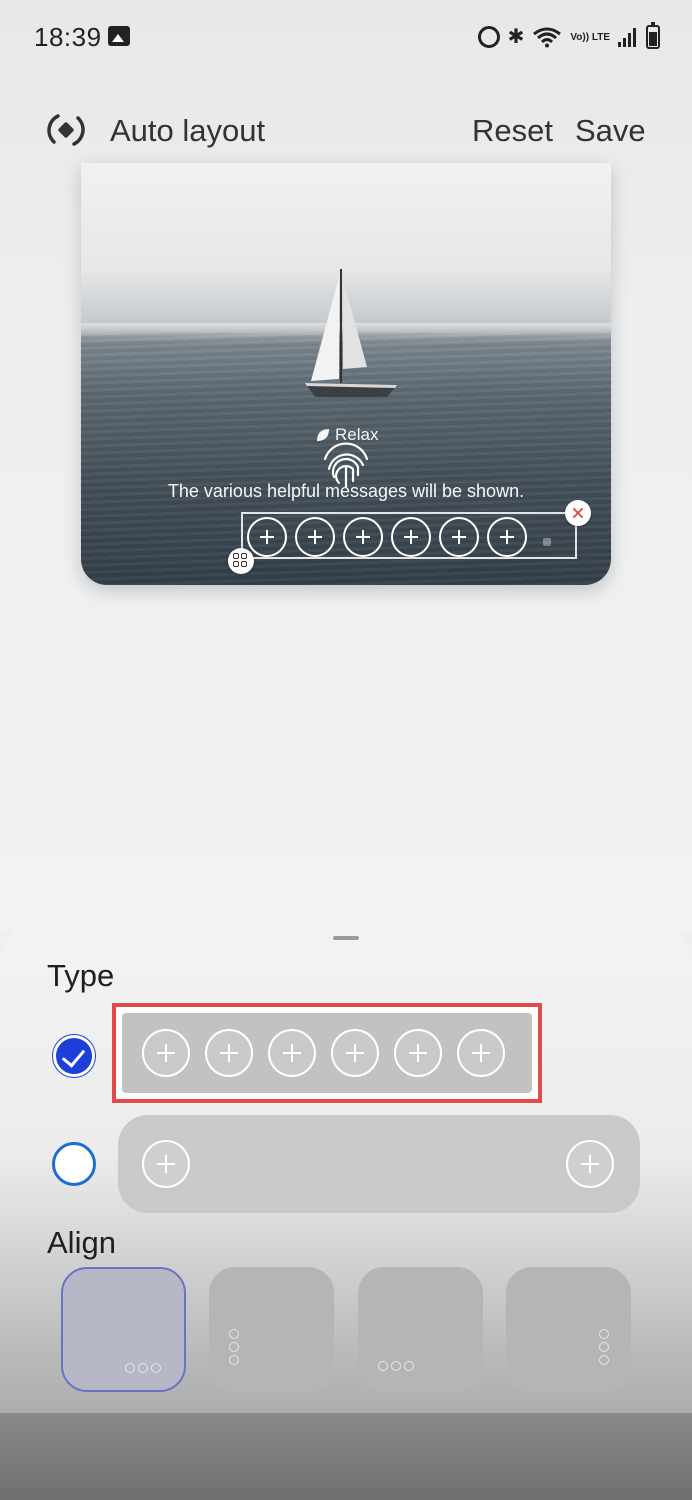  What do you see at coordinates (241, 561) in the screenshot?
I see `grid-handle-icon` at bounding box center [241, 561].